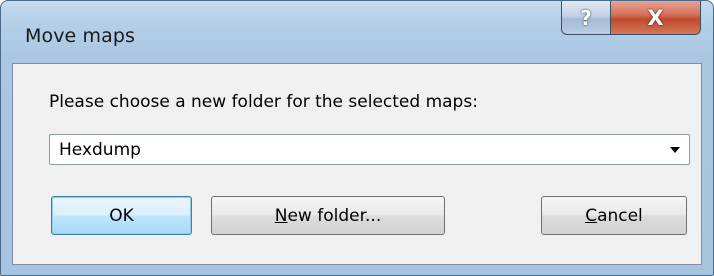 This screenshot has height=276, width=714. I want to click on close-icon: X, so click(655, 17).